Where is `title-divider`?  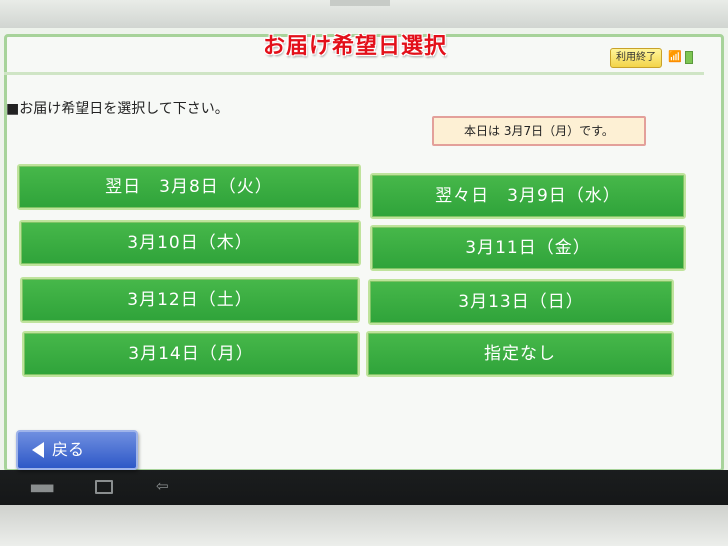 title-divider is located at coordinates (354, 73).